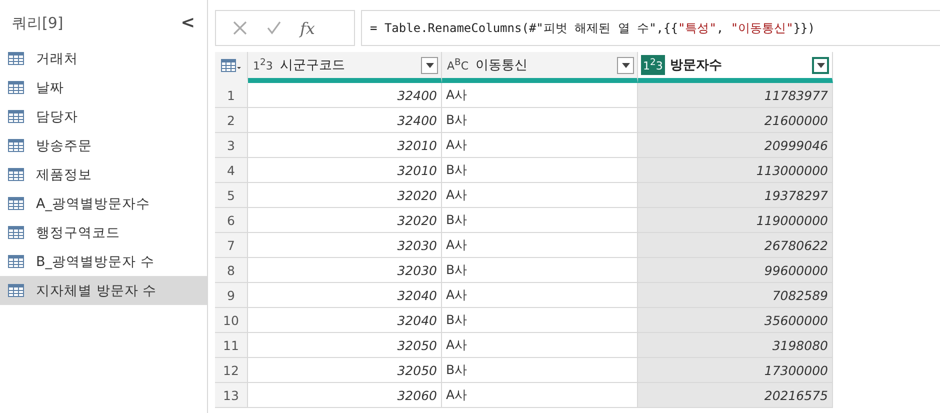 The height and width of the screenshot is (413, 940). I want to click on query-item: 거래처, so click(103, 58).